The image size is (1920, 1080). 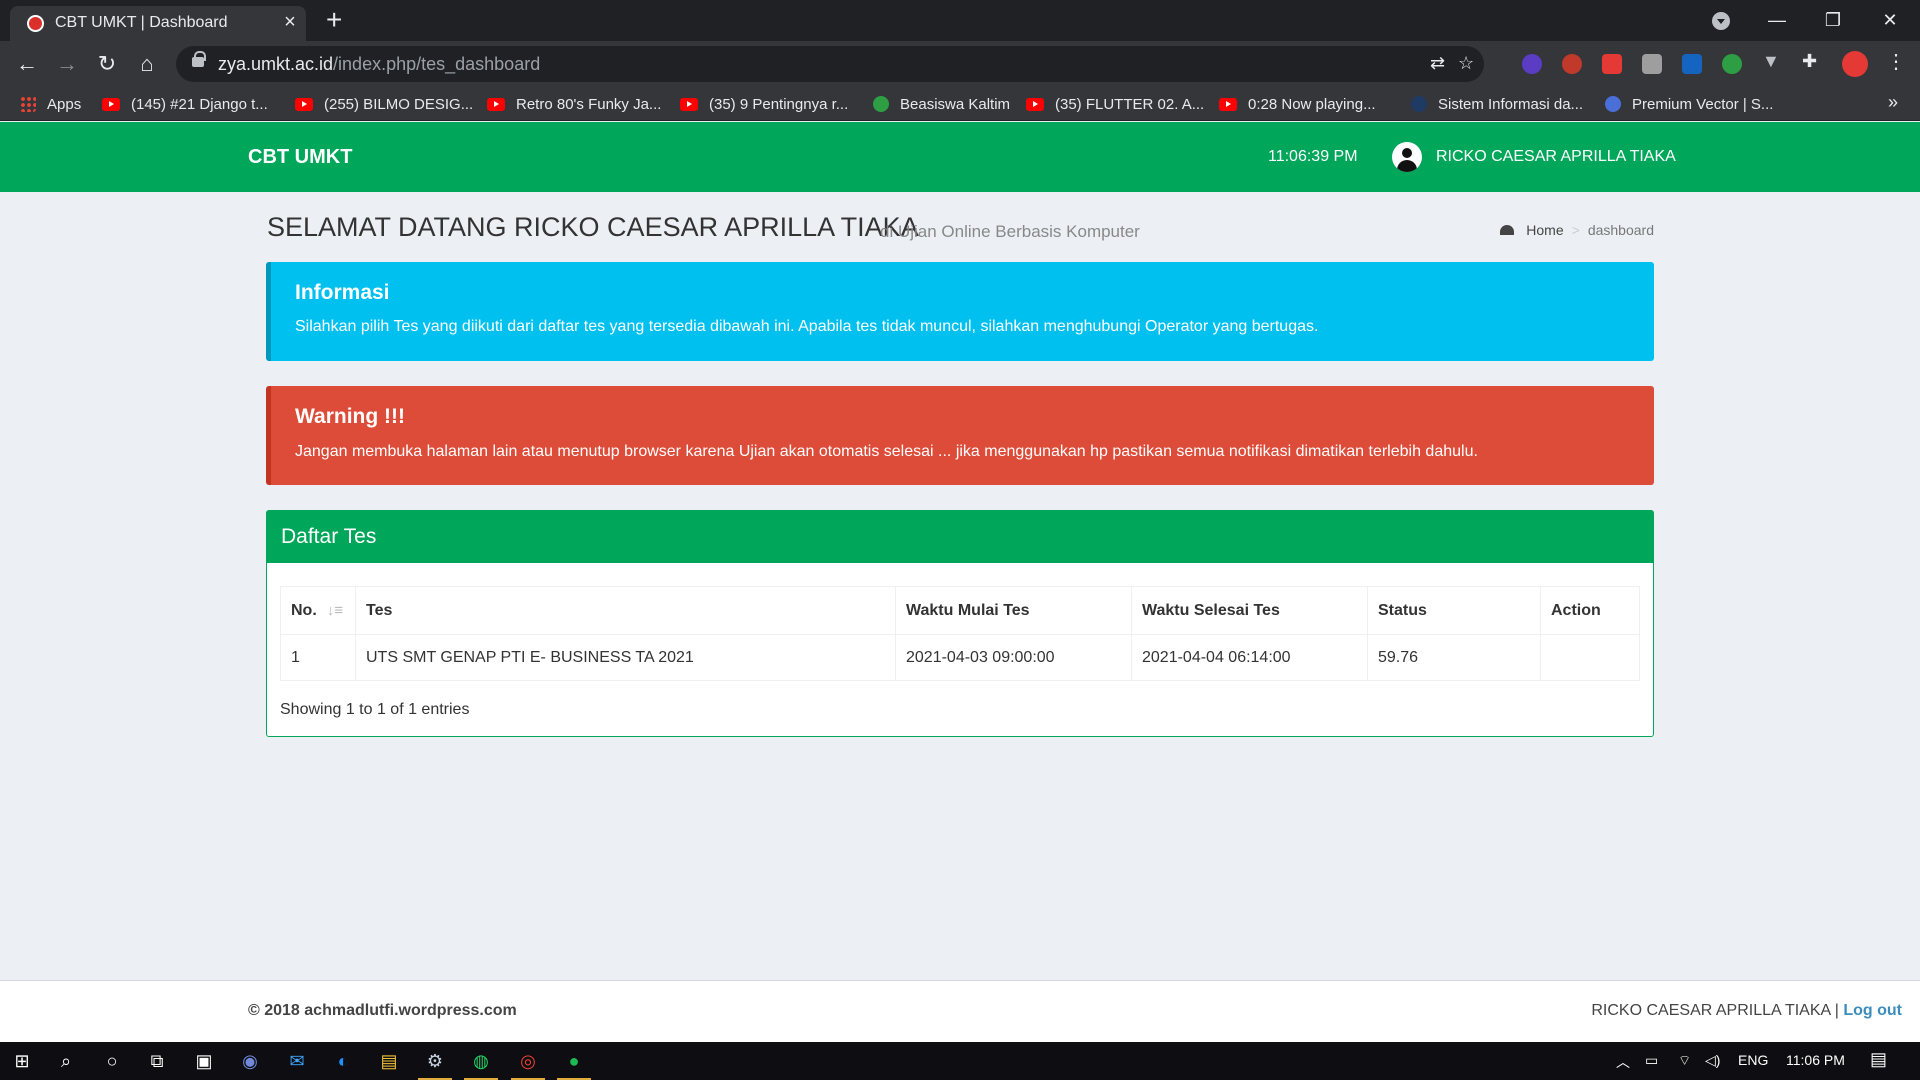 I want to click on minimize-icon: —, so click(x=1777, y=20).